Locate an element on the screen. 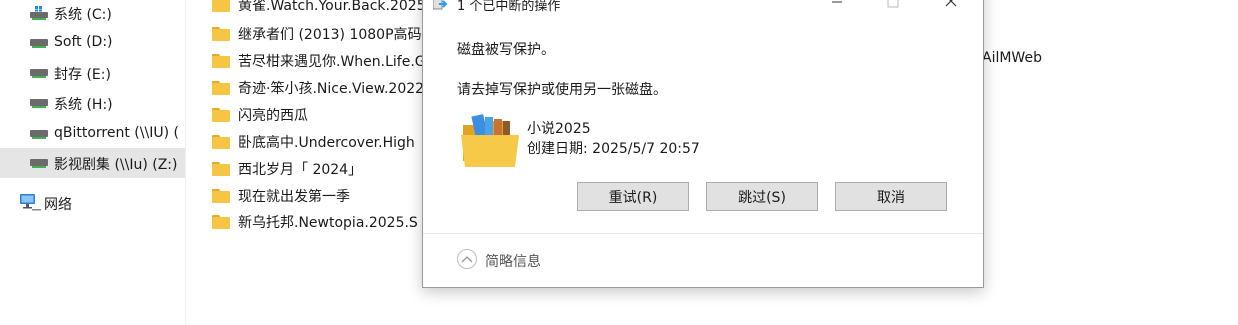 The height and width of the screenshot is (325, 1238). nav-item-drive-e: 封存 (E:) is located at coordinates (92, 73).